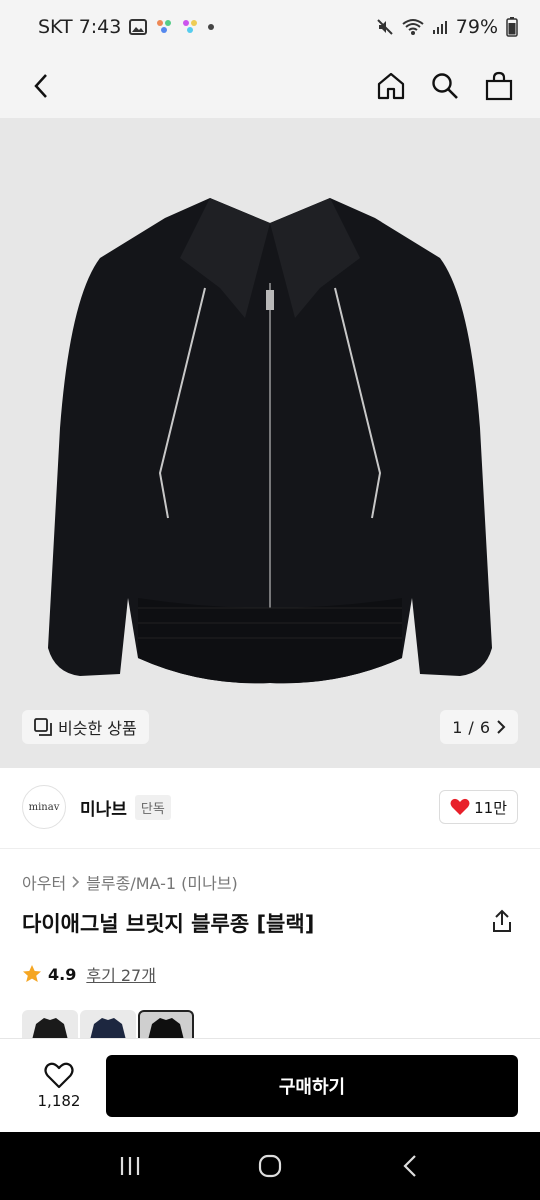 The width and height of the screenshot is (540, 1200). What do you see at coordinates (502, 920) in the screenshot?
I see `share-icon` at bounding box center [502, 920].